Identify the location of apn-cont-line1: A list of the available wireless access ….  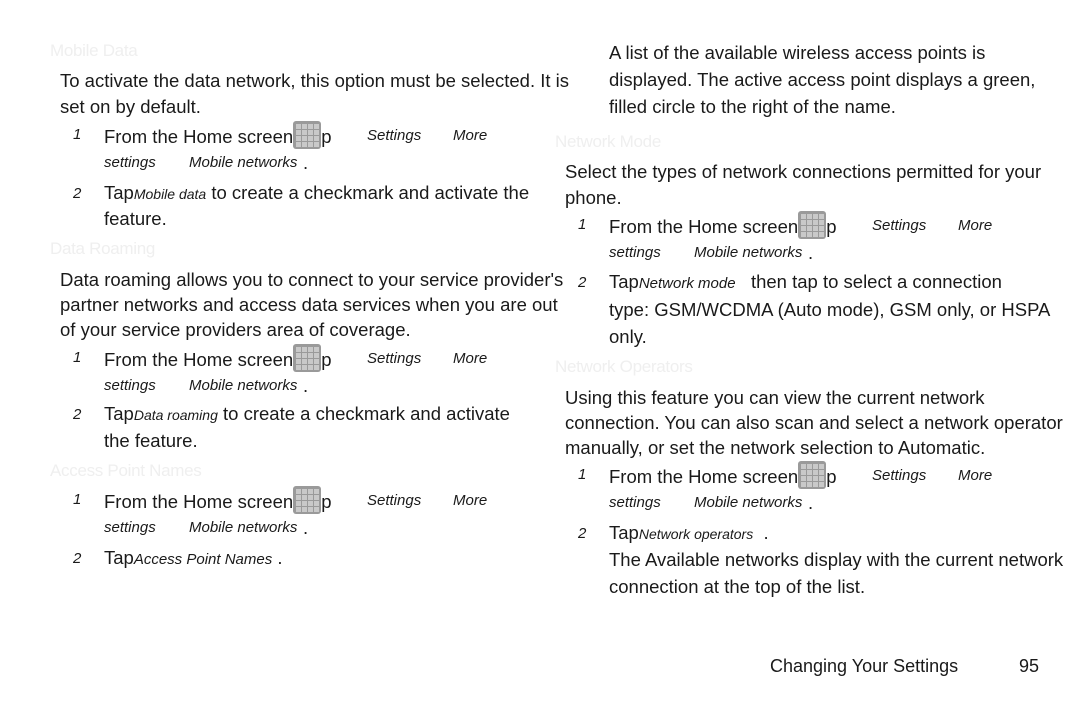
(797, 52).